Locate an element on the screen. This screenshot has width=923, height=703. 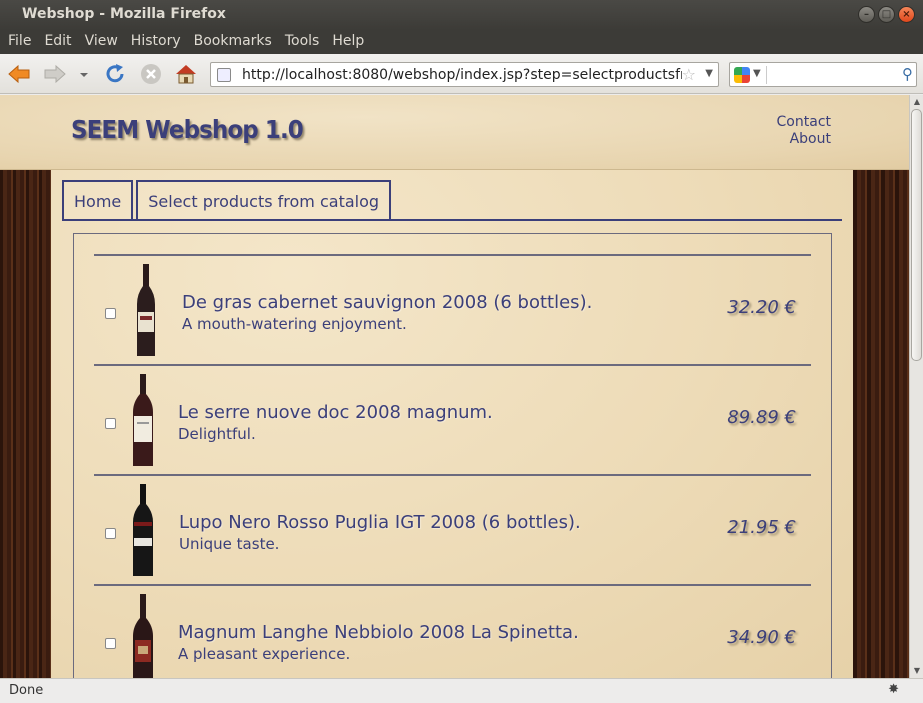
product-price: 21.95 € is located at coordinates (761, 527).